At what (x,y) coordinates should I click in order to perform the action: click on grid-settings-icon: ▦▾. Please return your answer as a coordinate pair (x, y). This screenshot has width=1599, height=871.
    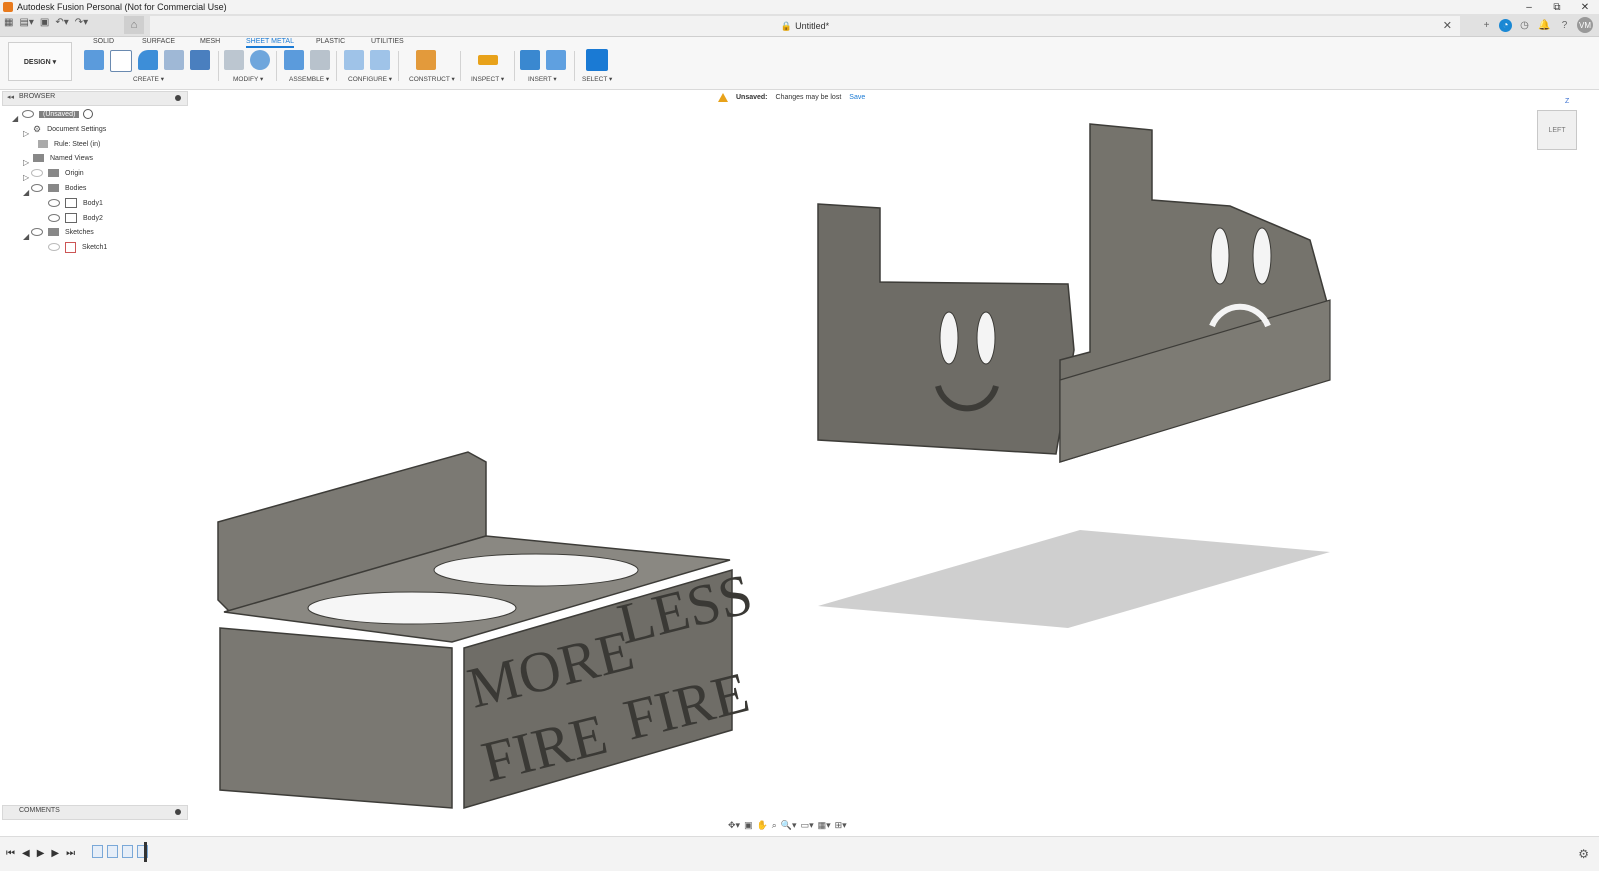
    Looking at the image, I should click on (824, 825).